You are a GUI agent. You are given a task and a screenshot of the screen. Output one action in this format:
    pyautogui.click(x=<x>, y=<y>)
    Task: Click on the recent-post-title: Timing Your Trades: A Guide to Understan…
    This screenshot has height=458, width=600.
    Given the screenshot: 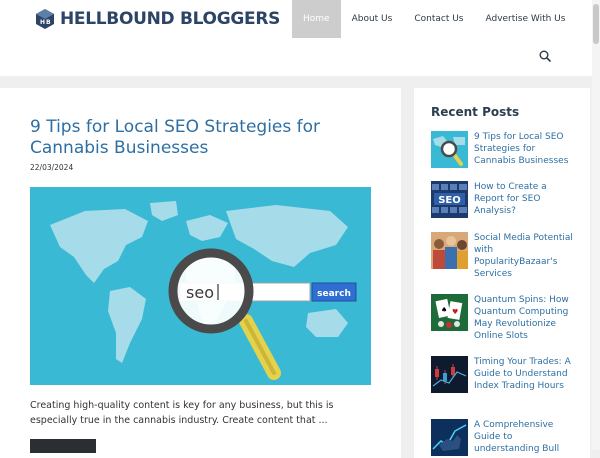 What is the action you would take?
    pyautogui.click(x=526, y=374)
    